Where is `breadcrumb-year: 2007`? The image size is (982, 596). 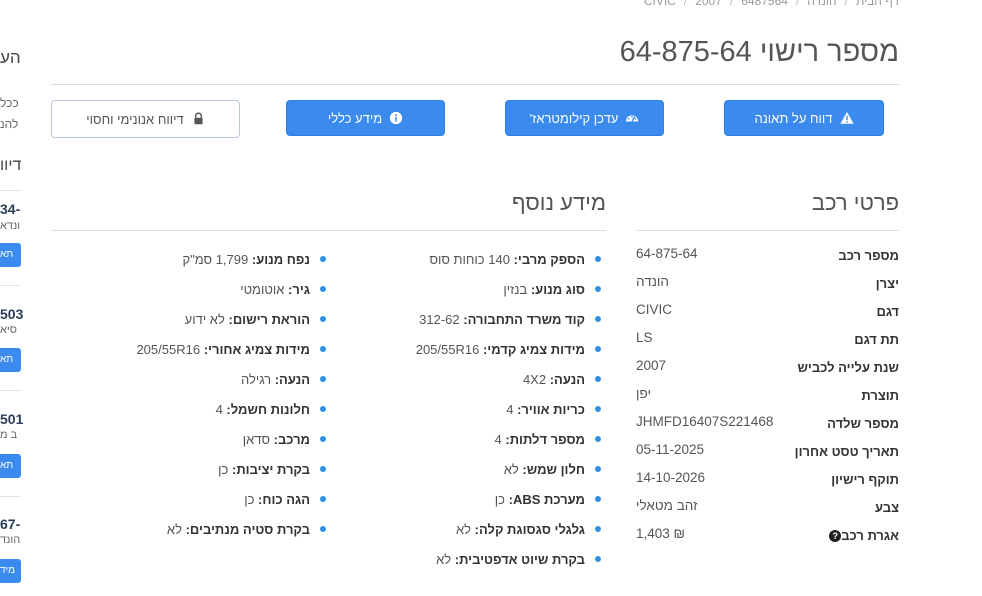 breadcrumb-year: 2007 is located at coordinates (708, 4).